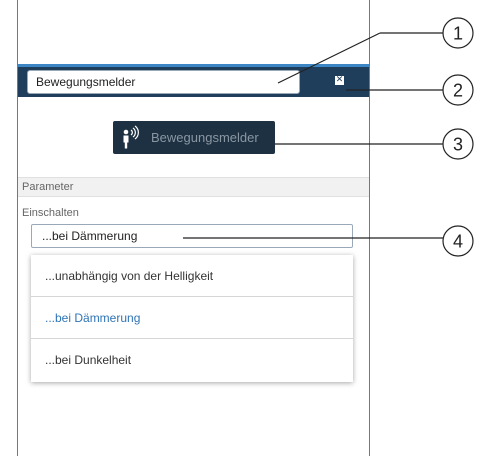 The width and height of the screenshot is (487, 456). Describe the element at coordinates (458, 145) in the screenshot. I see `callout-number-3: 3` at that location.